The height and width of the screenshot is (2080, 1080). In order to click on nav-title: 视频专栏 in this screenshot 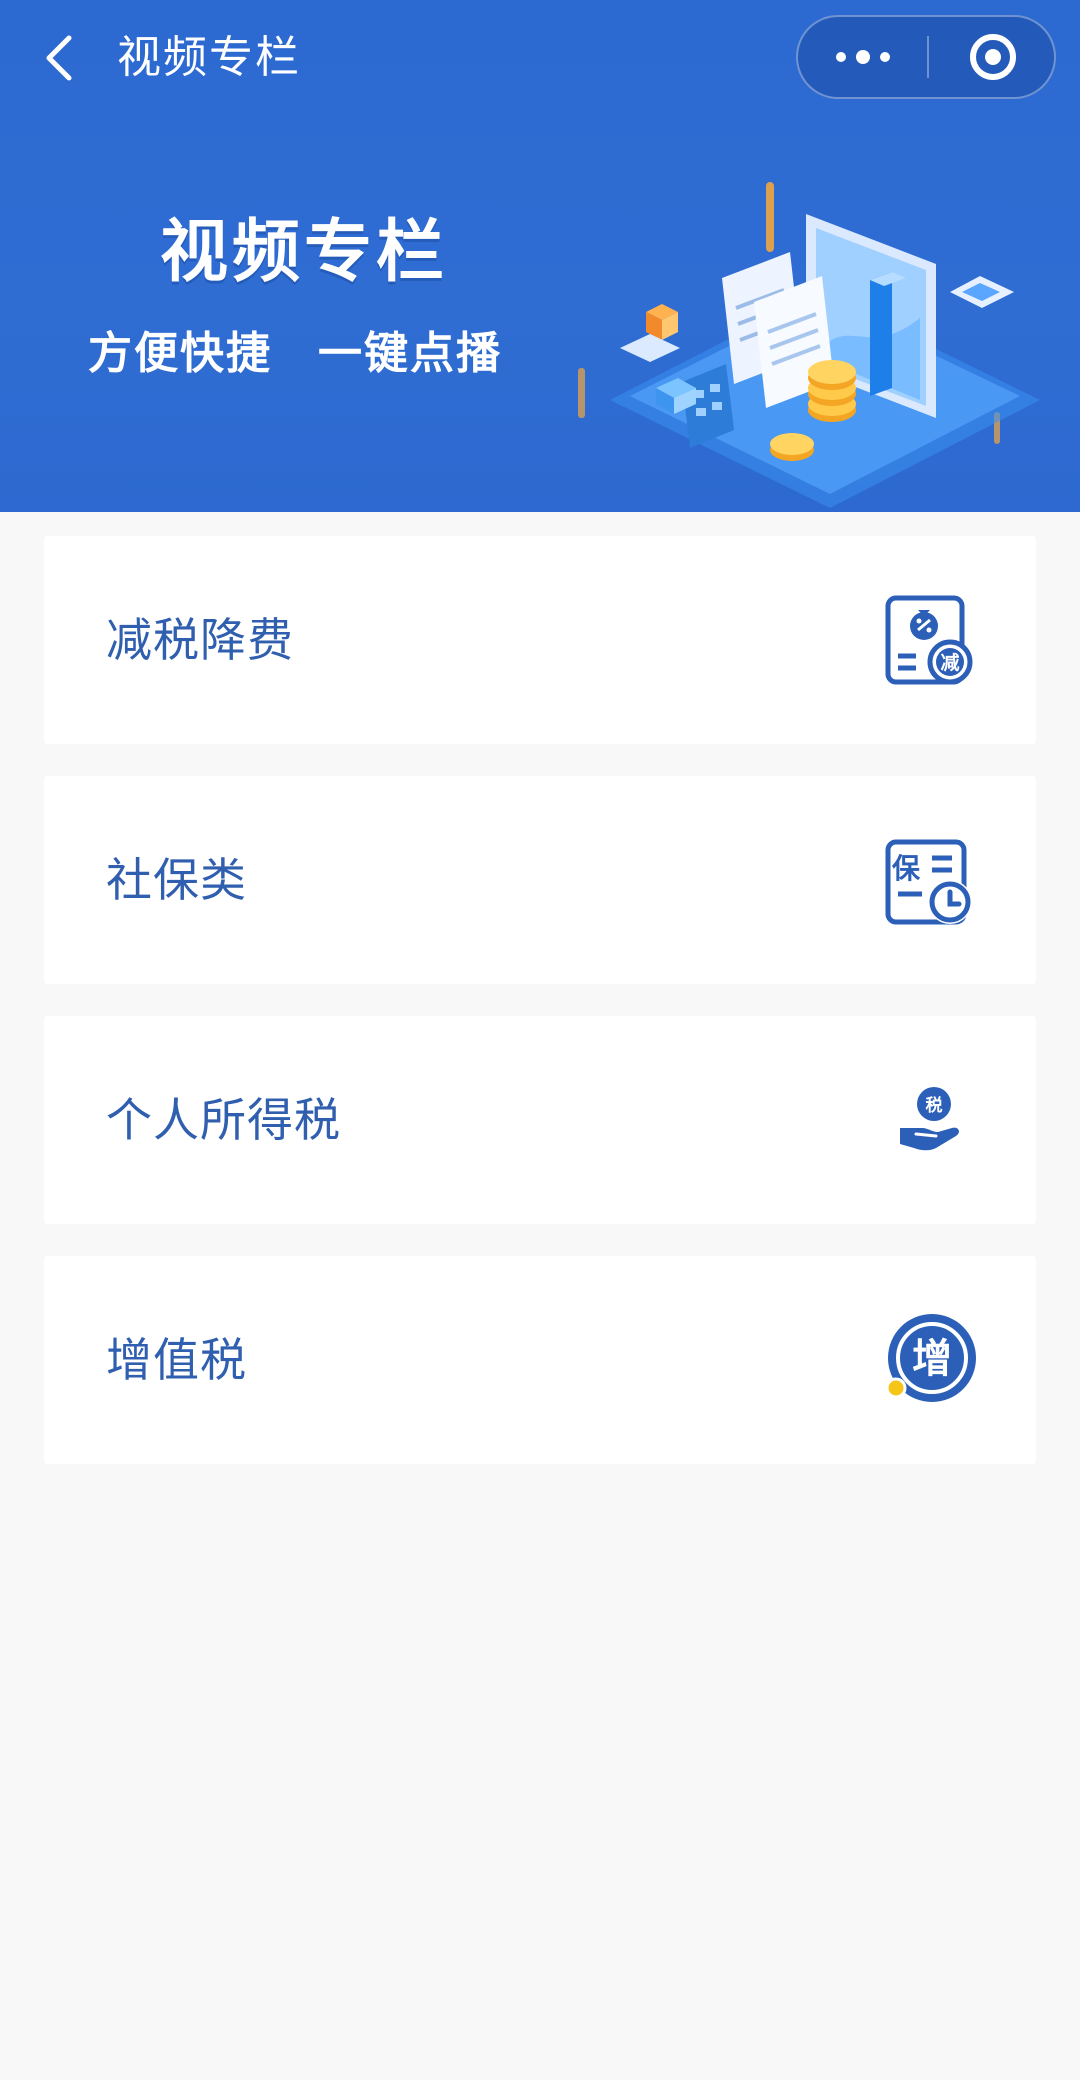, I will do `click(209, 57)`.